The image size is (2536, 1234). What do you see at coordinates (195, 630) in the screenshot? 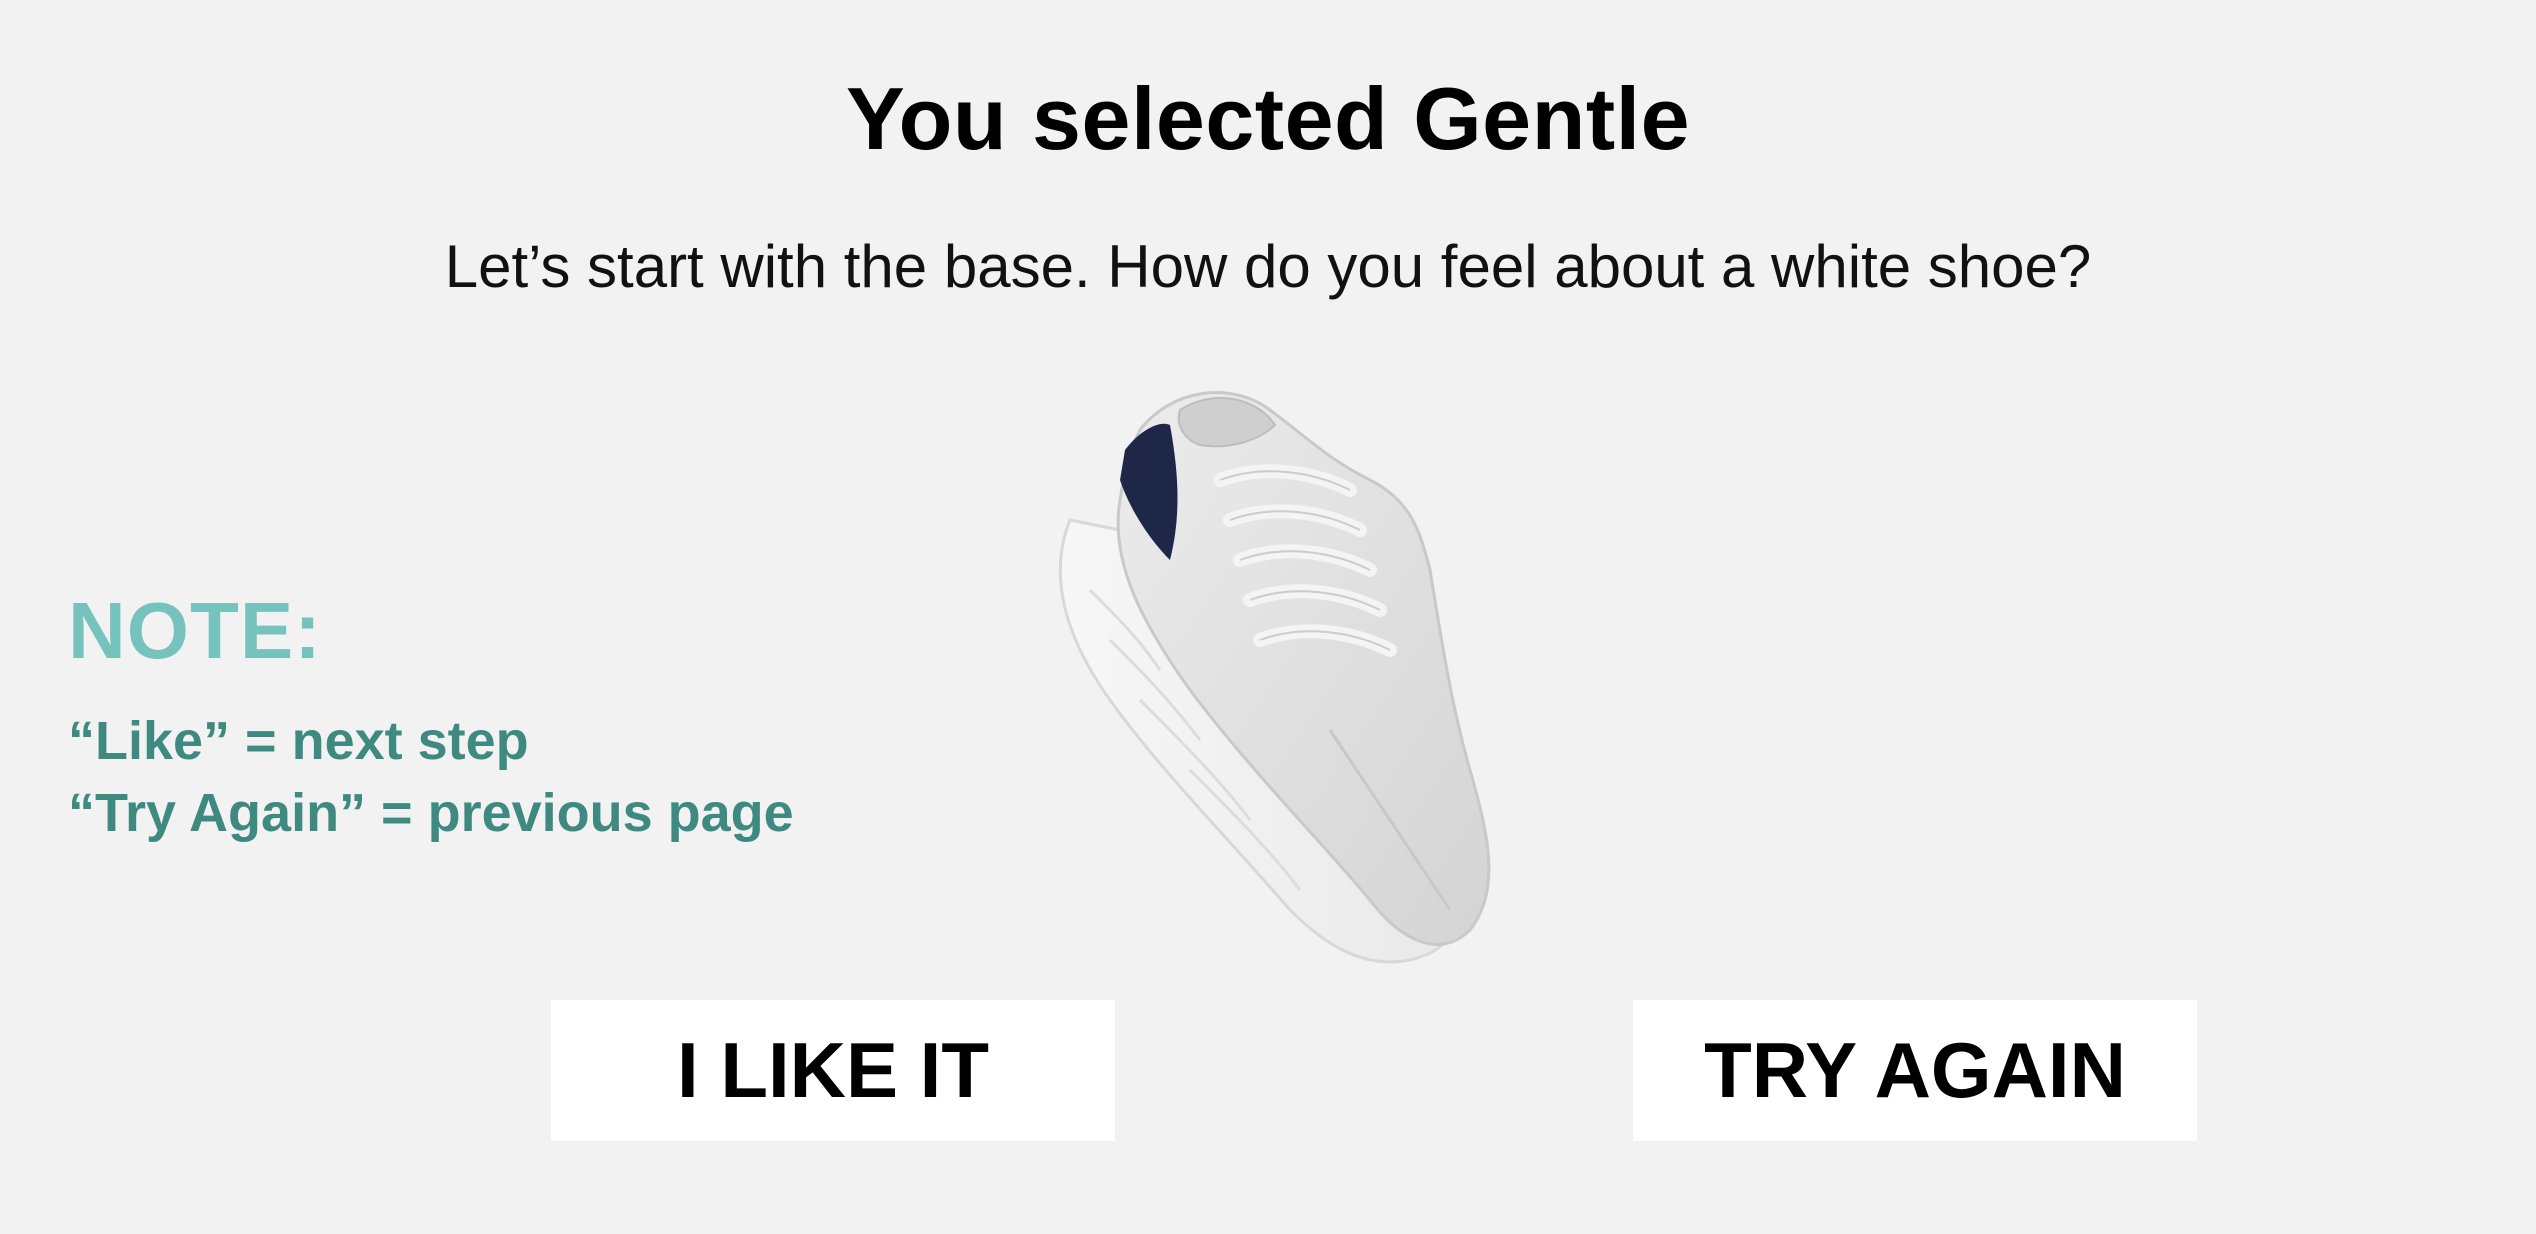
I see `note-heading: NOTE:` at bounding box center [195, 630].